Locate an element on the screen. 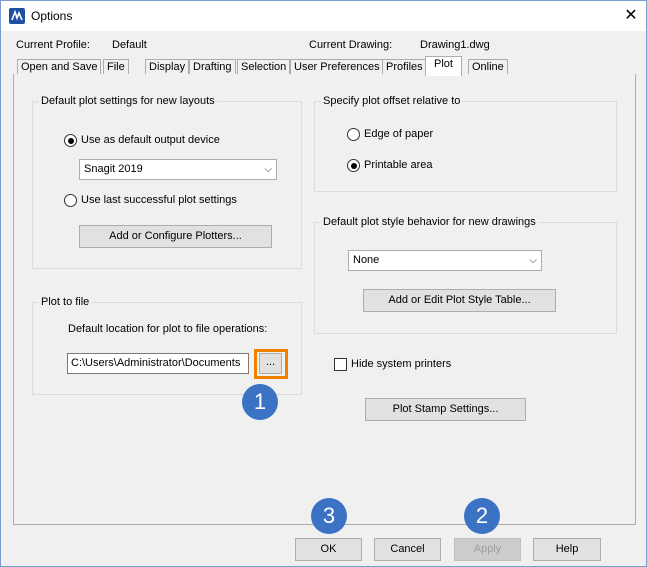 The image size is (647, 567). title-bar: Options ✕ is located at coordinates (323, 16).